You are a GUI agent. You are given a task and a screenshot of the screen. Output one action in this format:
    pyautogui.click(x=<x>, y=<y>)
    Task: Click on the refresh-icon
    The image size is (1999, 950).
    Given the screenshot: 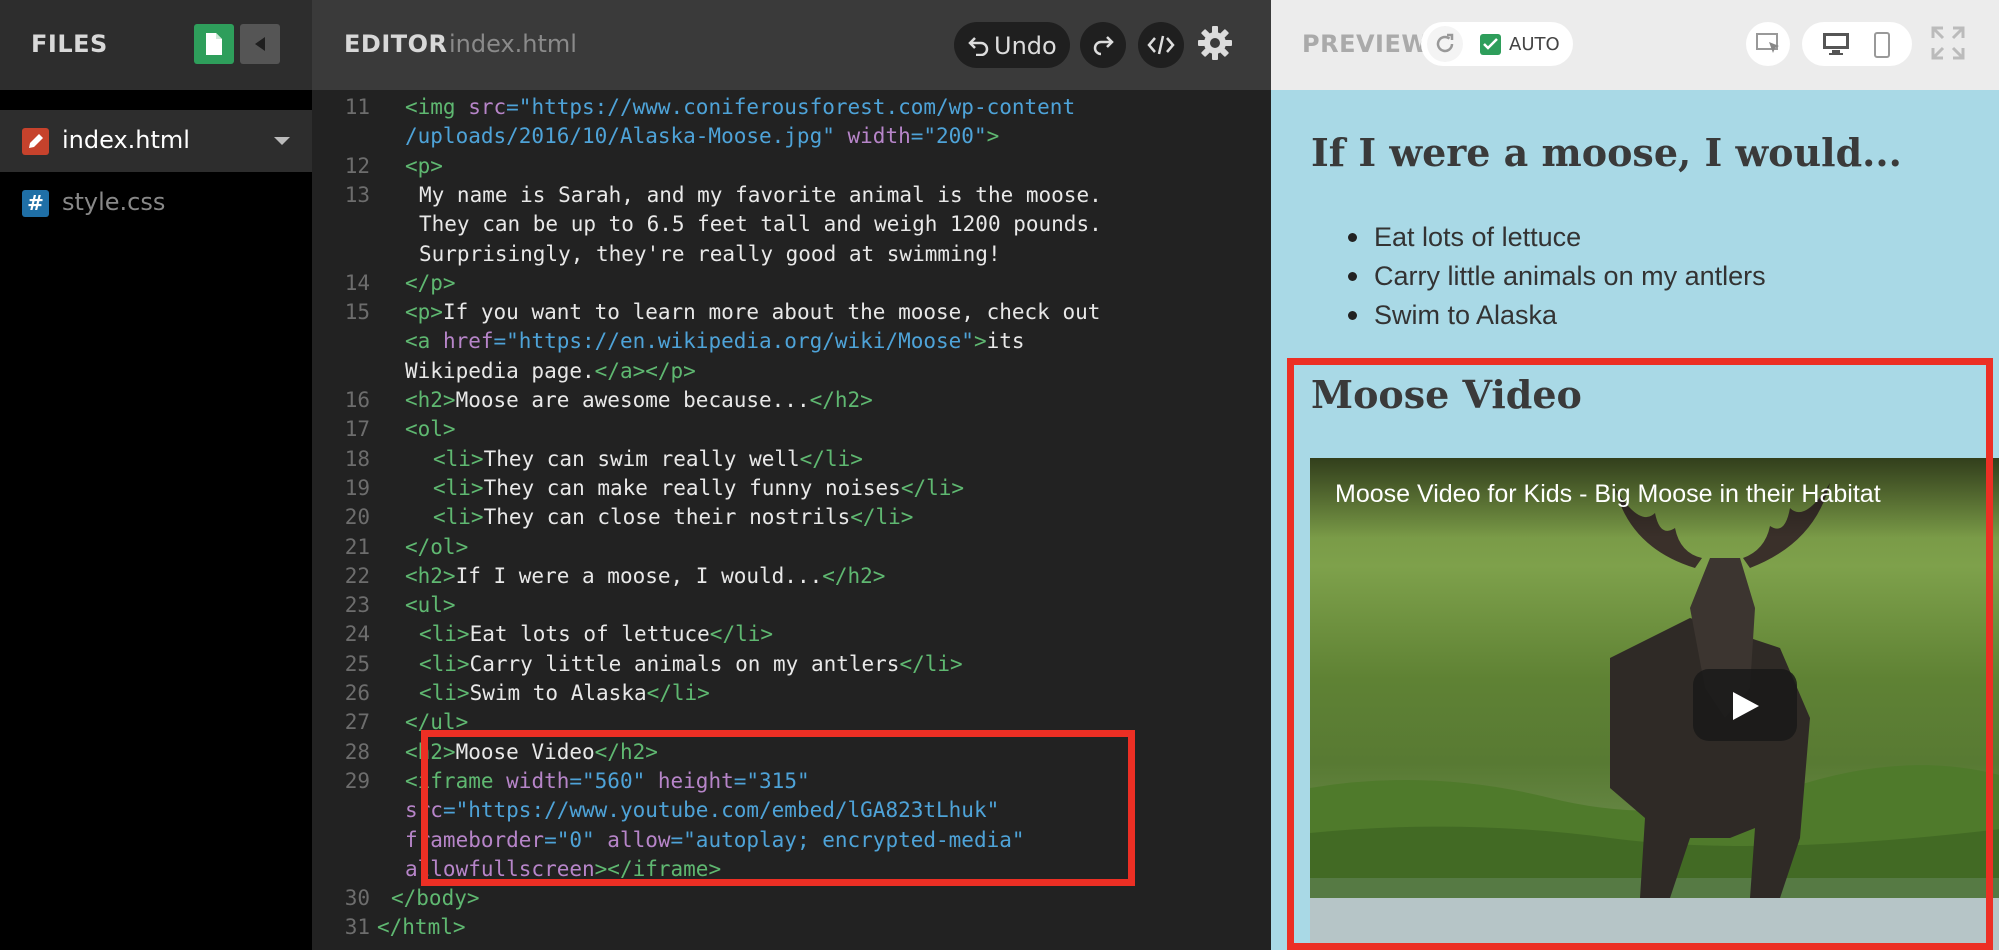 What is the action you would take?
    pyautogui.click(x=1445, y=43)
    